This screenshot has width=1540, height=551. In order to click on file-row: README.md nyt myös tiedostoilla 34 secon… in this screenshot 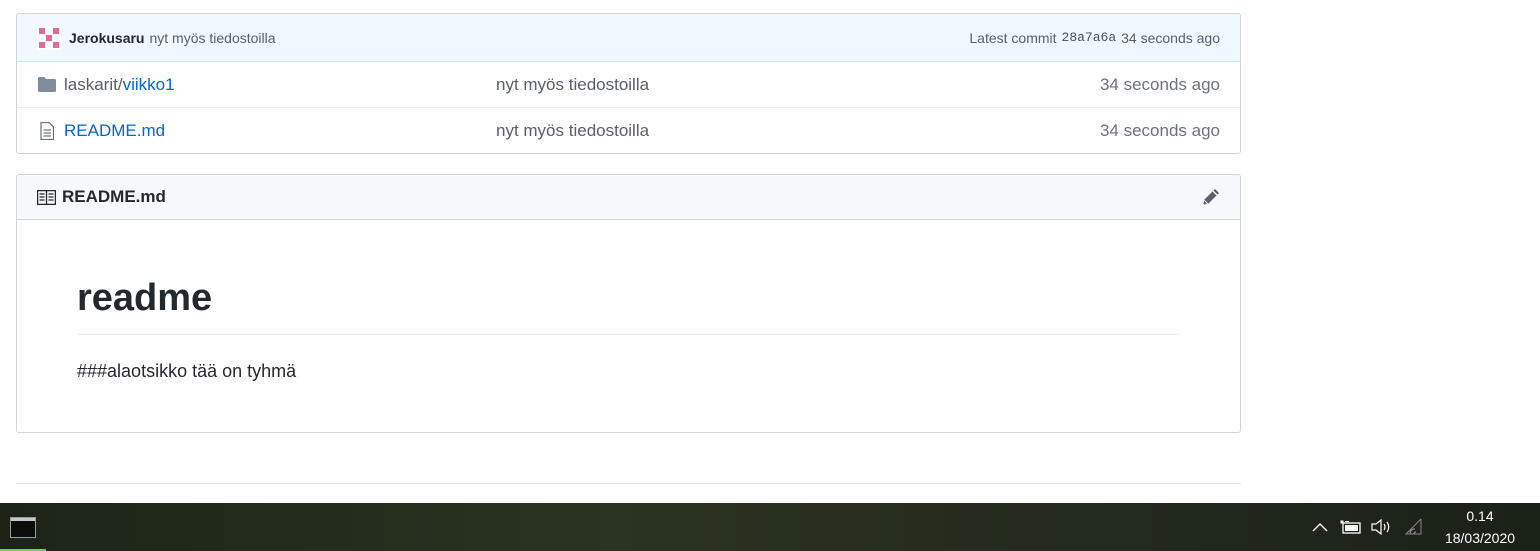, I will do `click(628, 130)`.